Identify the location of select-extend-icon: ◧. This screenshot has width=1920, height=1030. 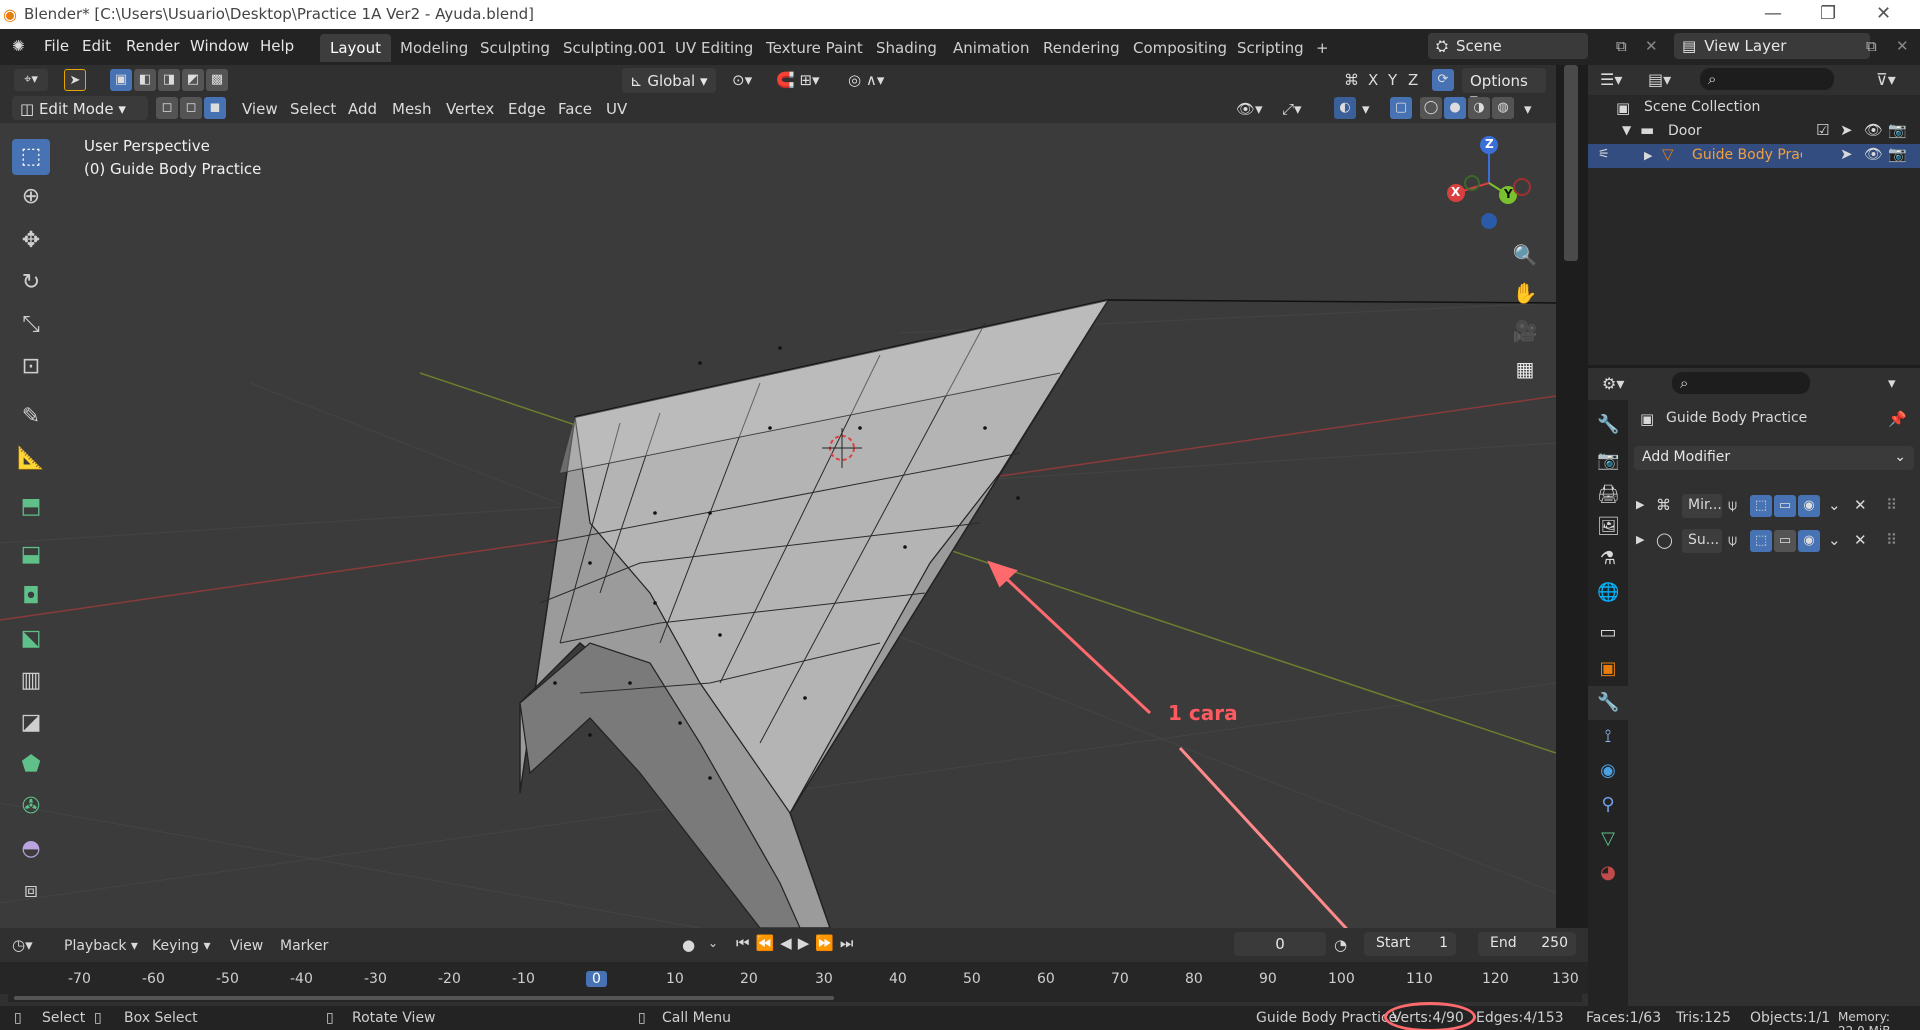
(145, 80).